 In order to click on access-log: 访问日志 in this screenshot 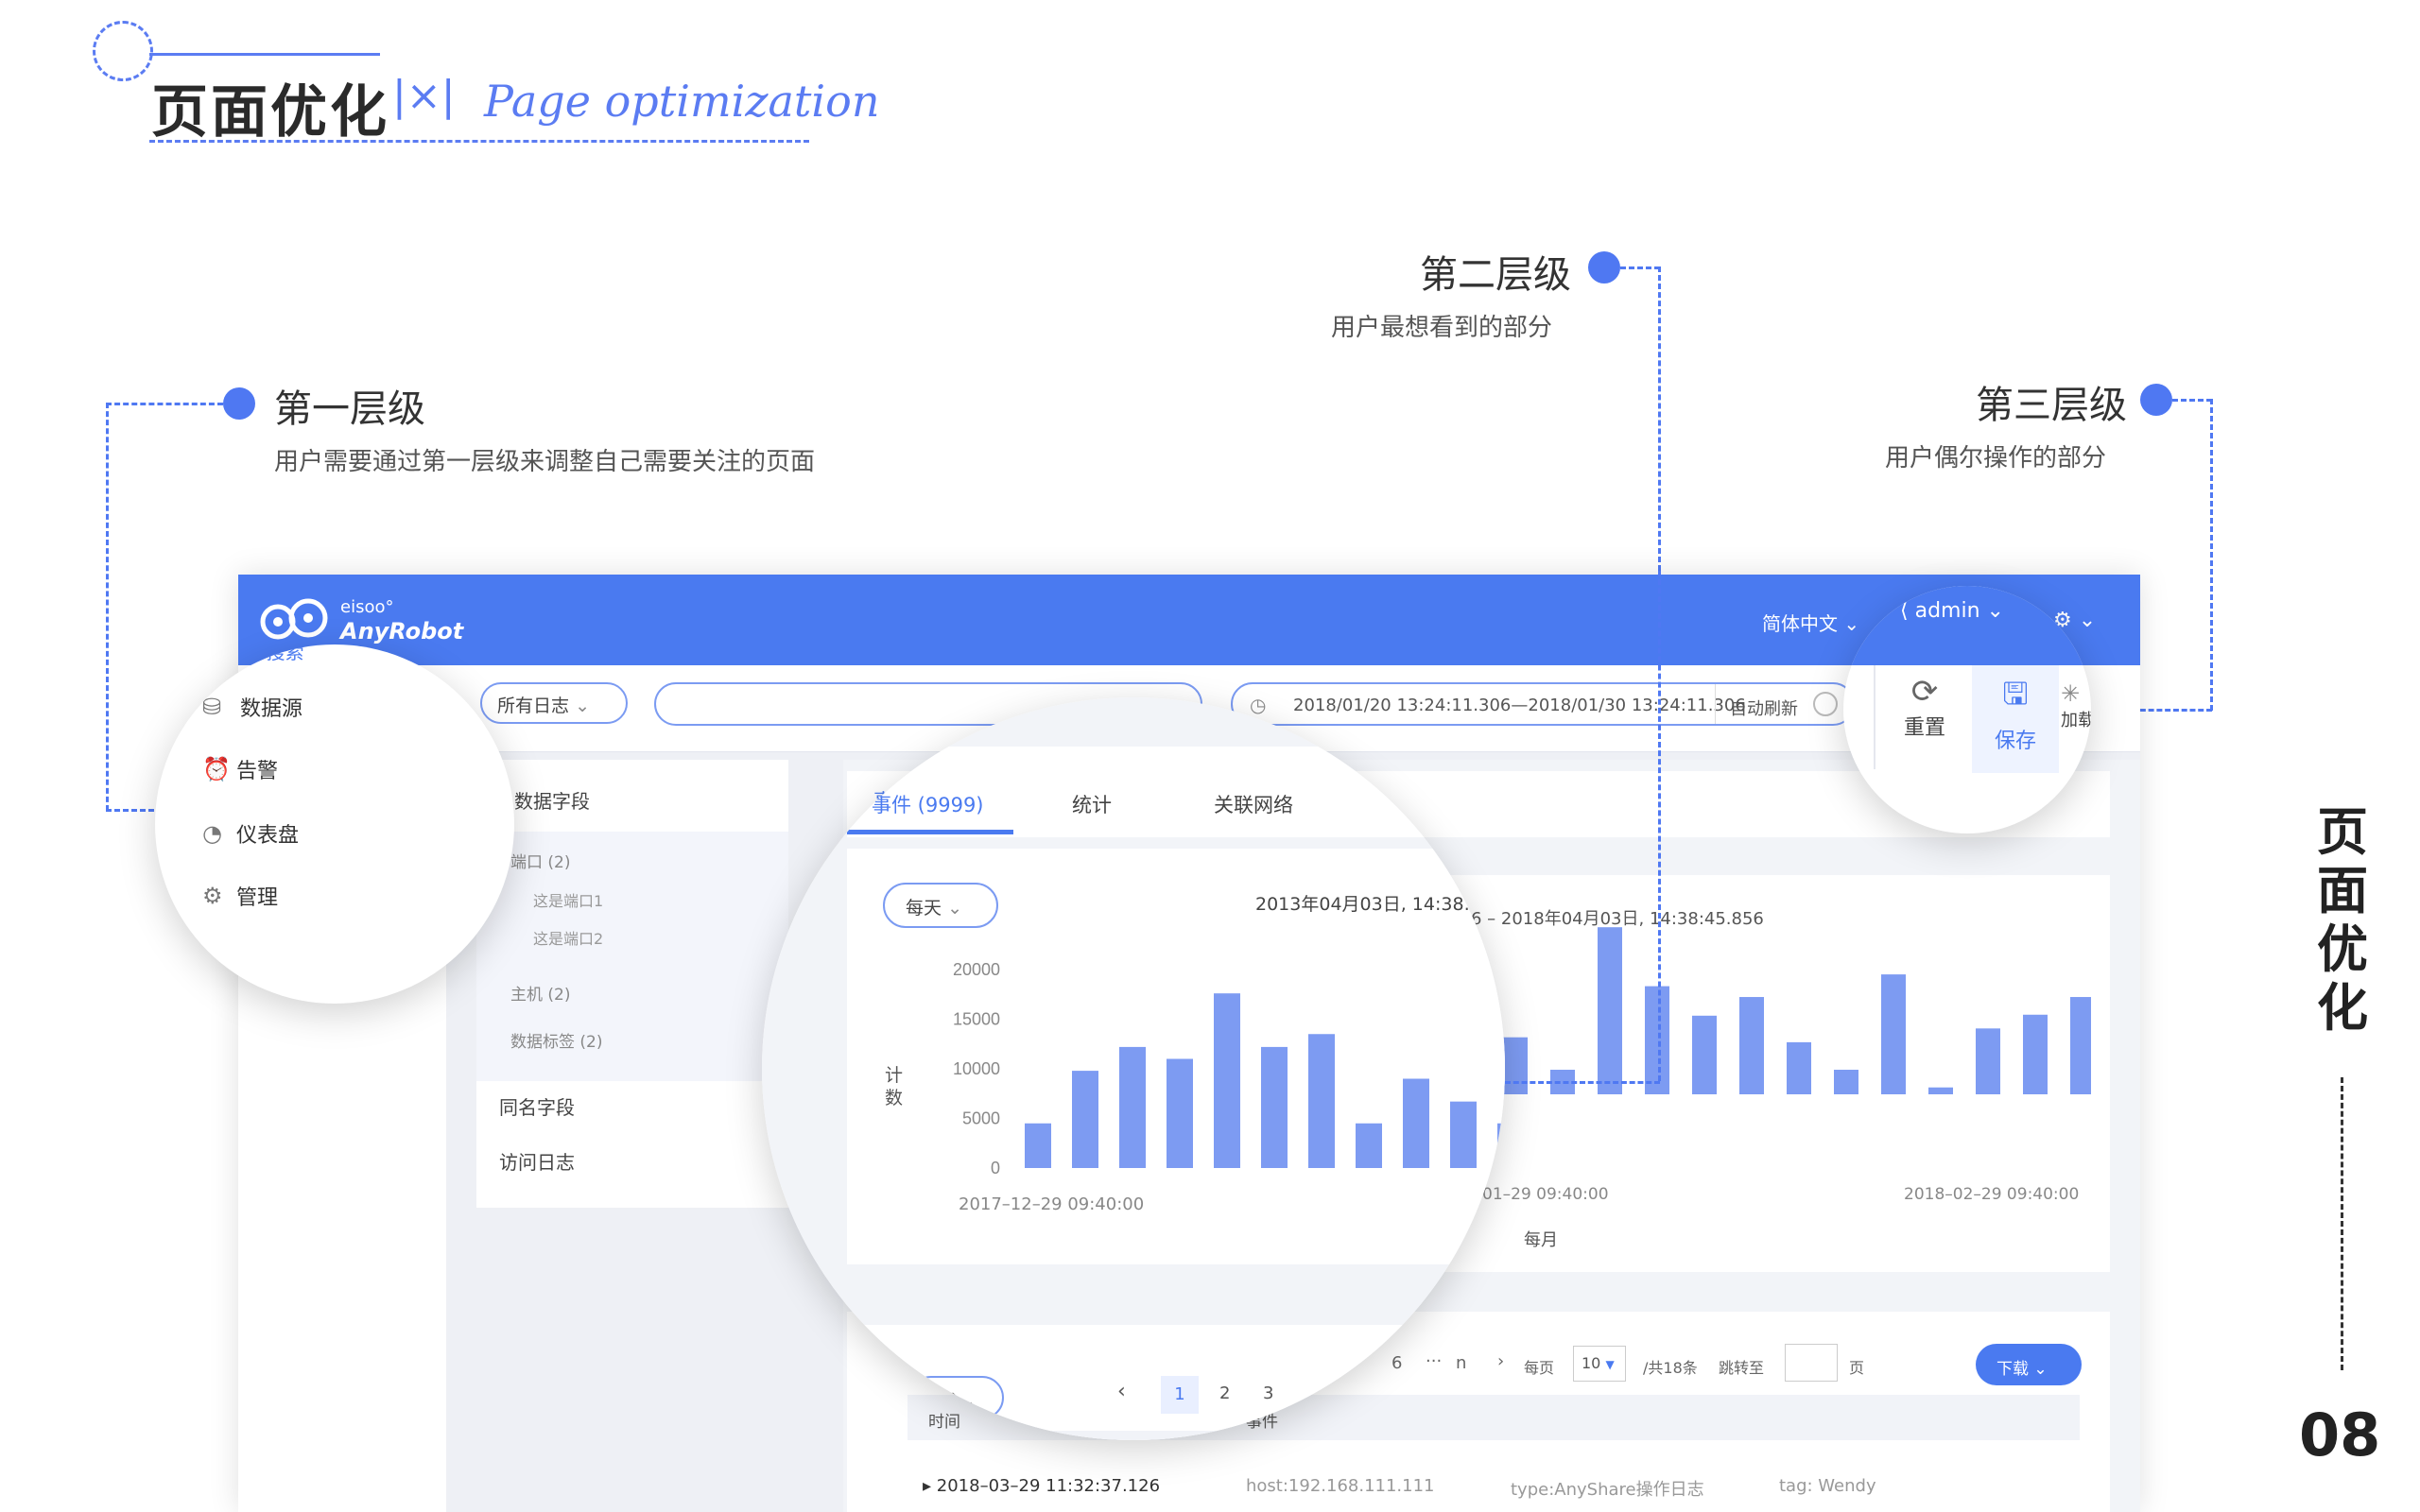, I will do `click(537, 1161)`.